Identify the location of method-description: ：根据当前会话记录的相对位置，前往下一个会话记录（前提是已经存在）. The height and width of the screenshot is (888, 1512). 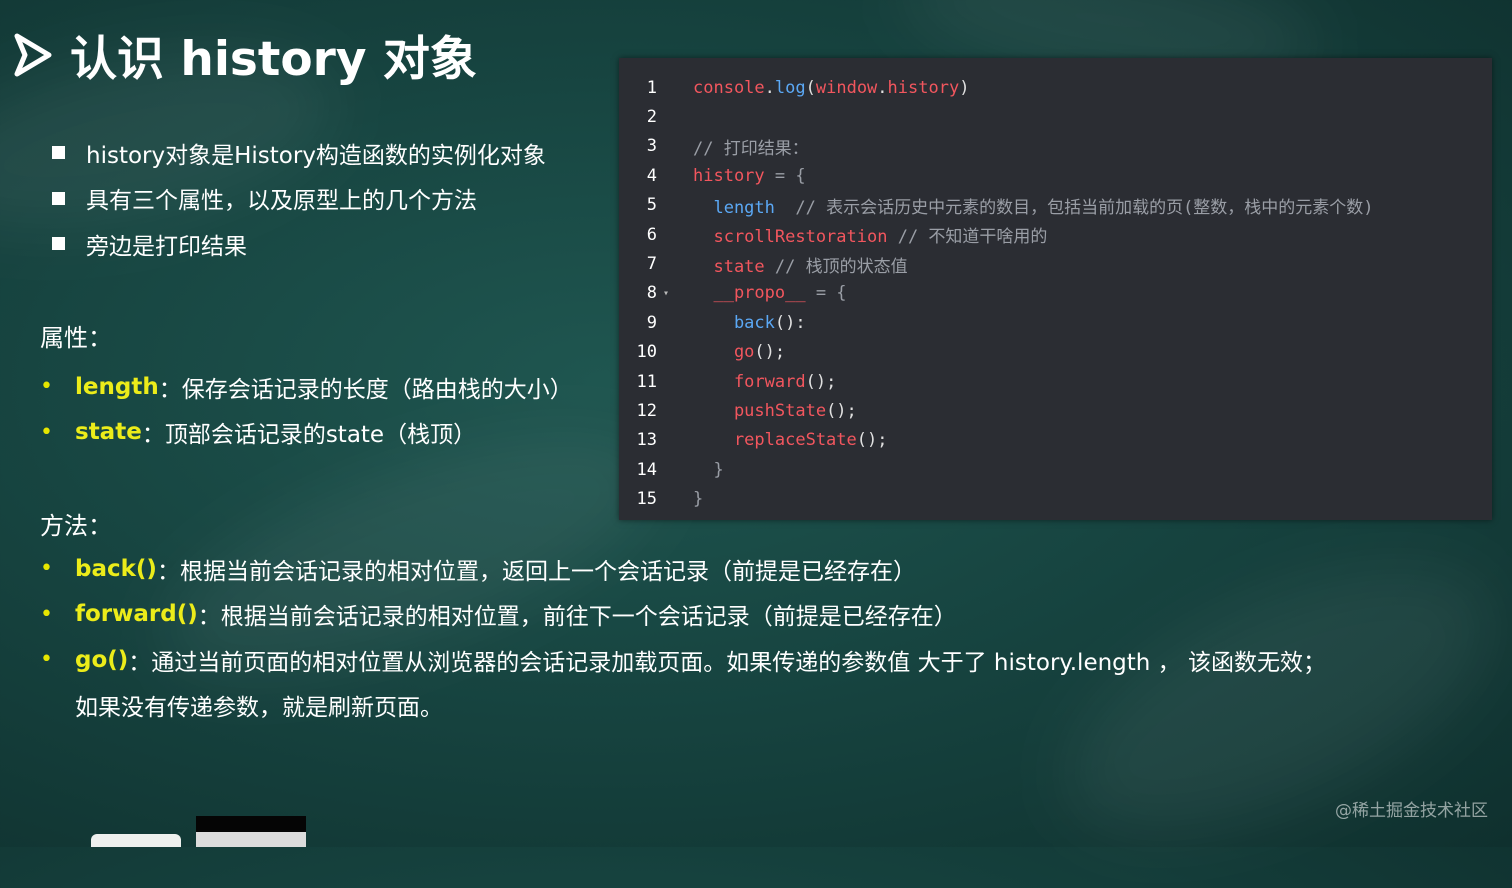
(577, 617).